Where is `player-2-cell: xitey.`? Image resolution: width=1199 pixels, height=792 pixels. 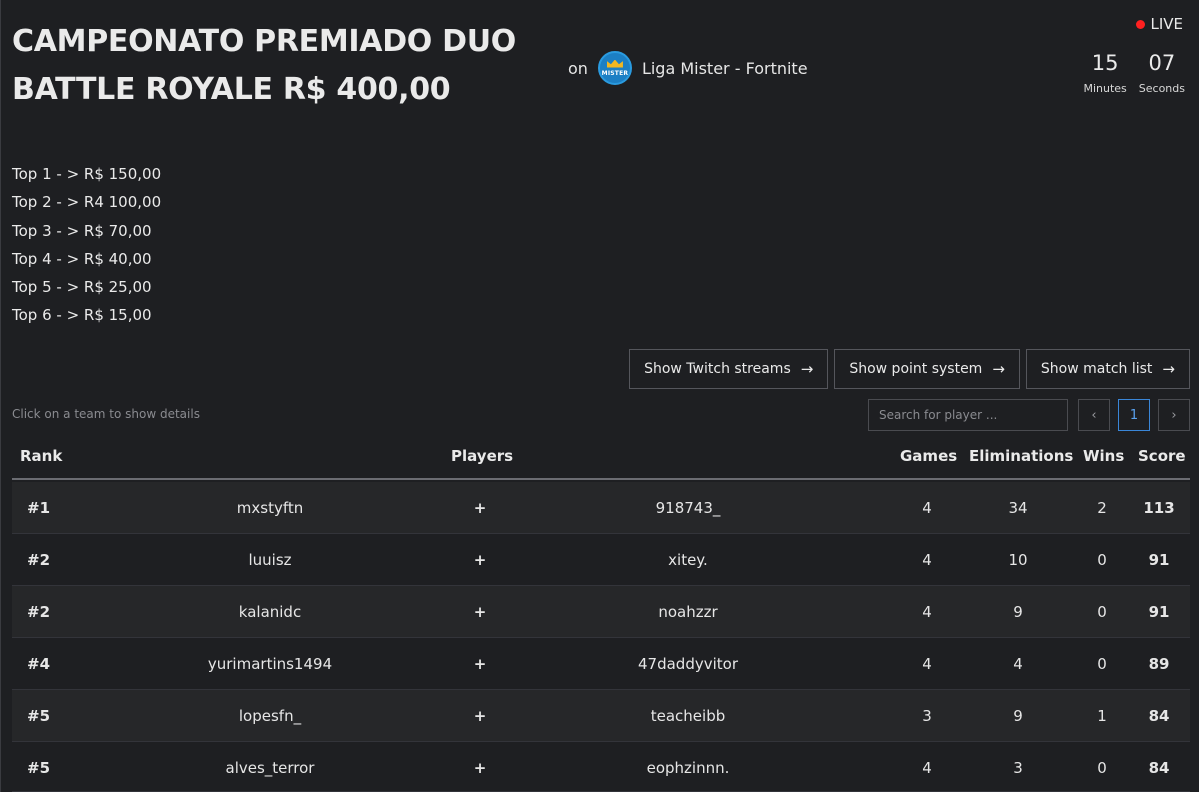 player-2-cell: xitey. is located at coordinates (688, 560).